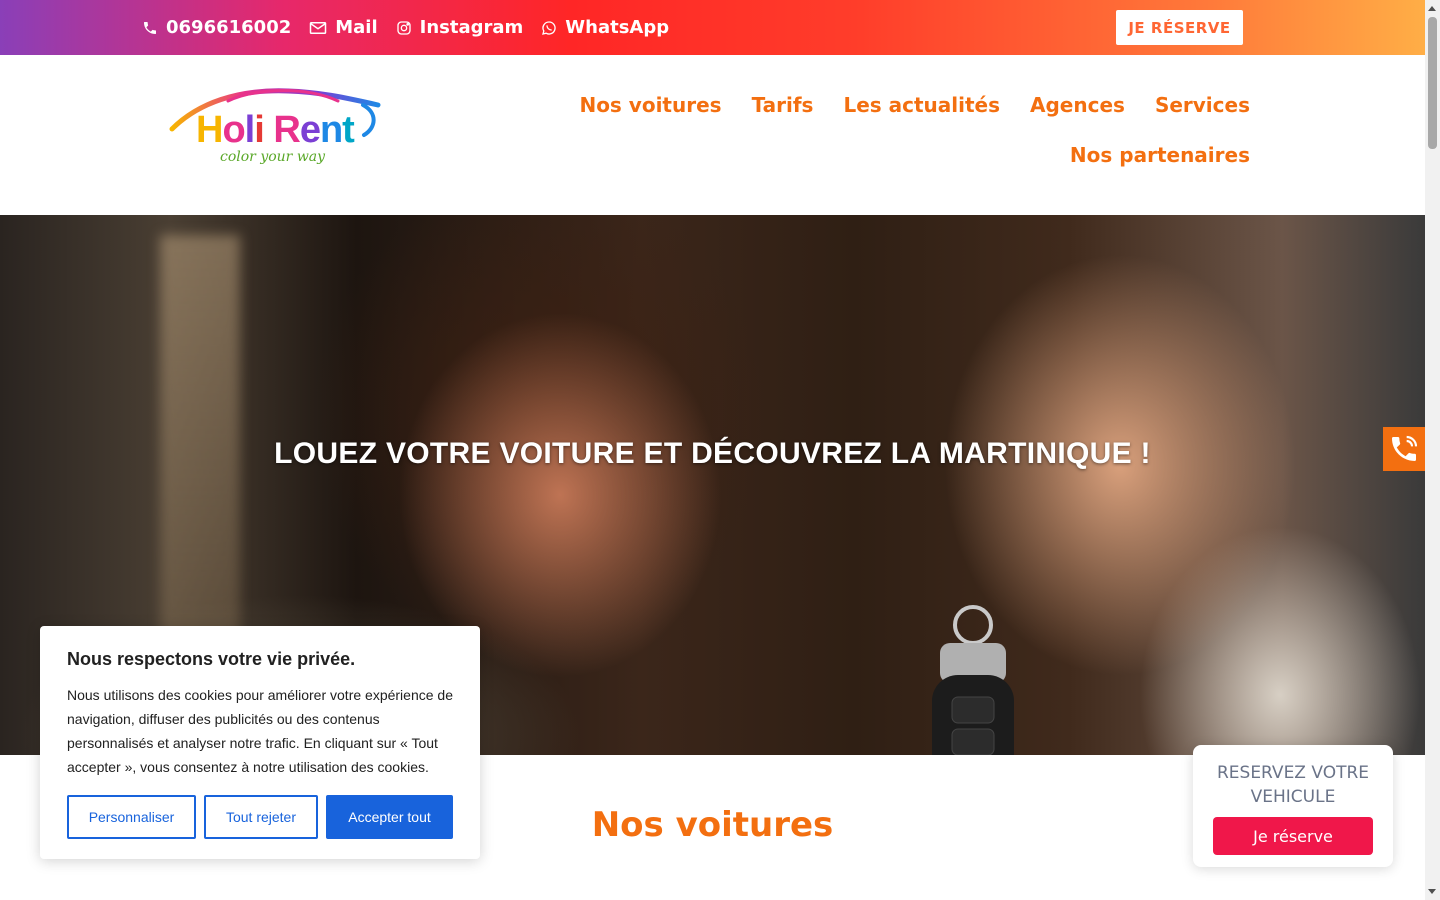 This screenshot has width=1440, height=900. Describe the element at coordinates (1202, 105) in the screenshot. I see `nav-item-services: Services` at that location.